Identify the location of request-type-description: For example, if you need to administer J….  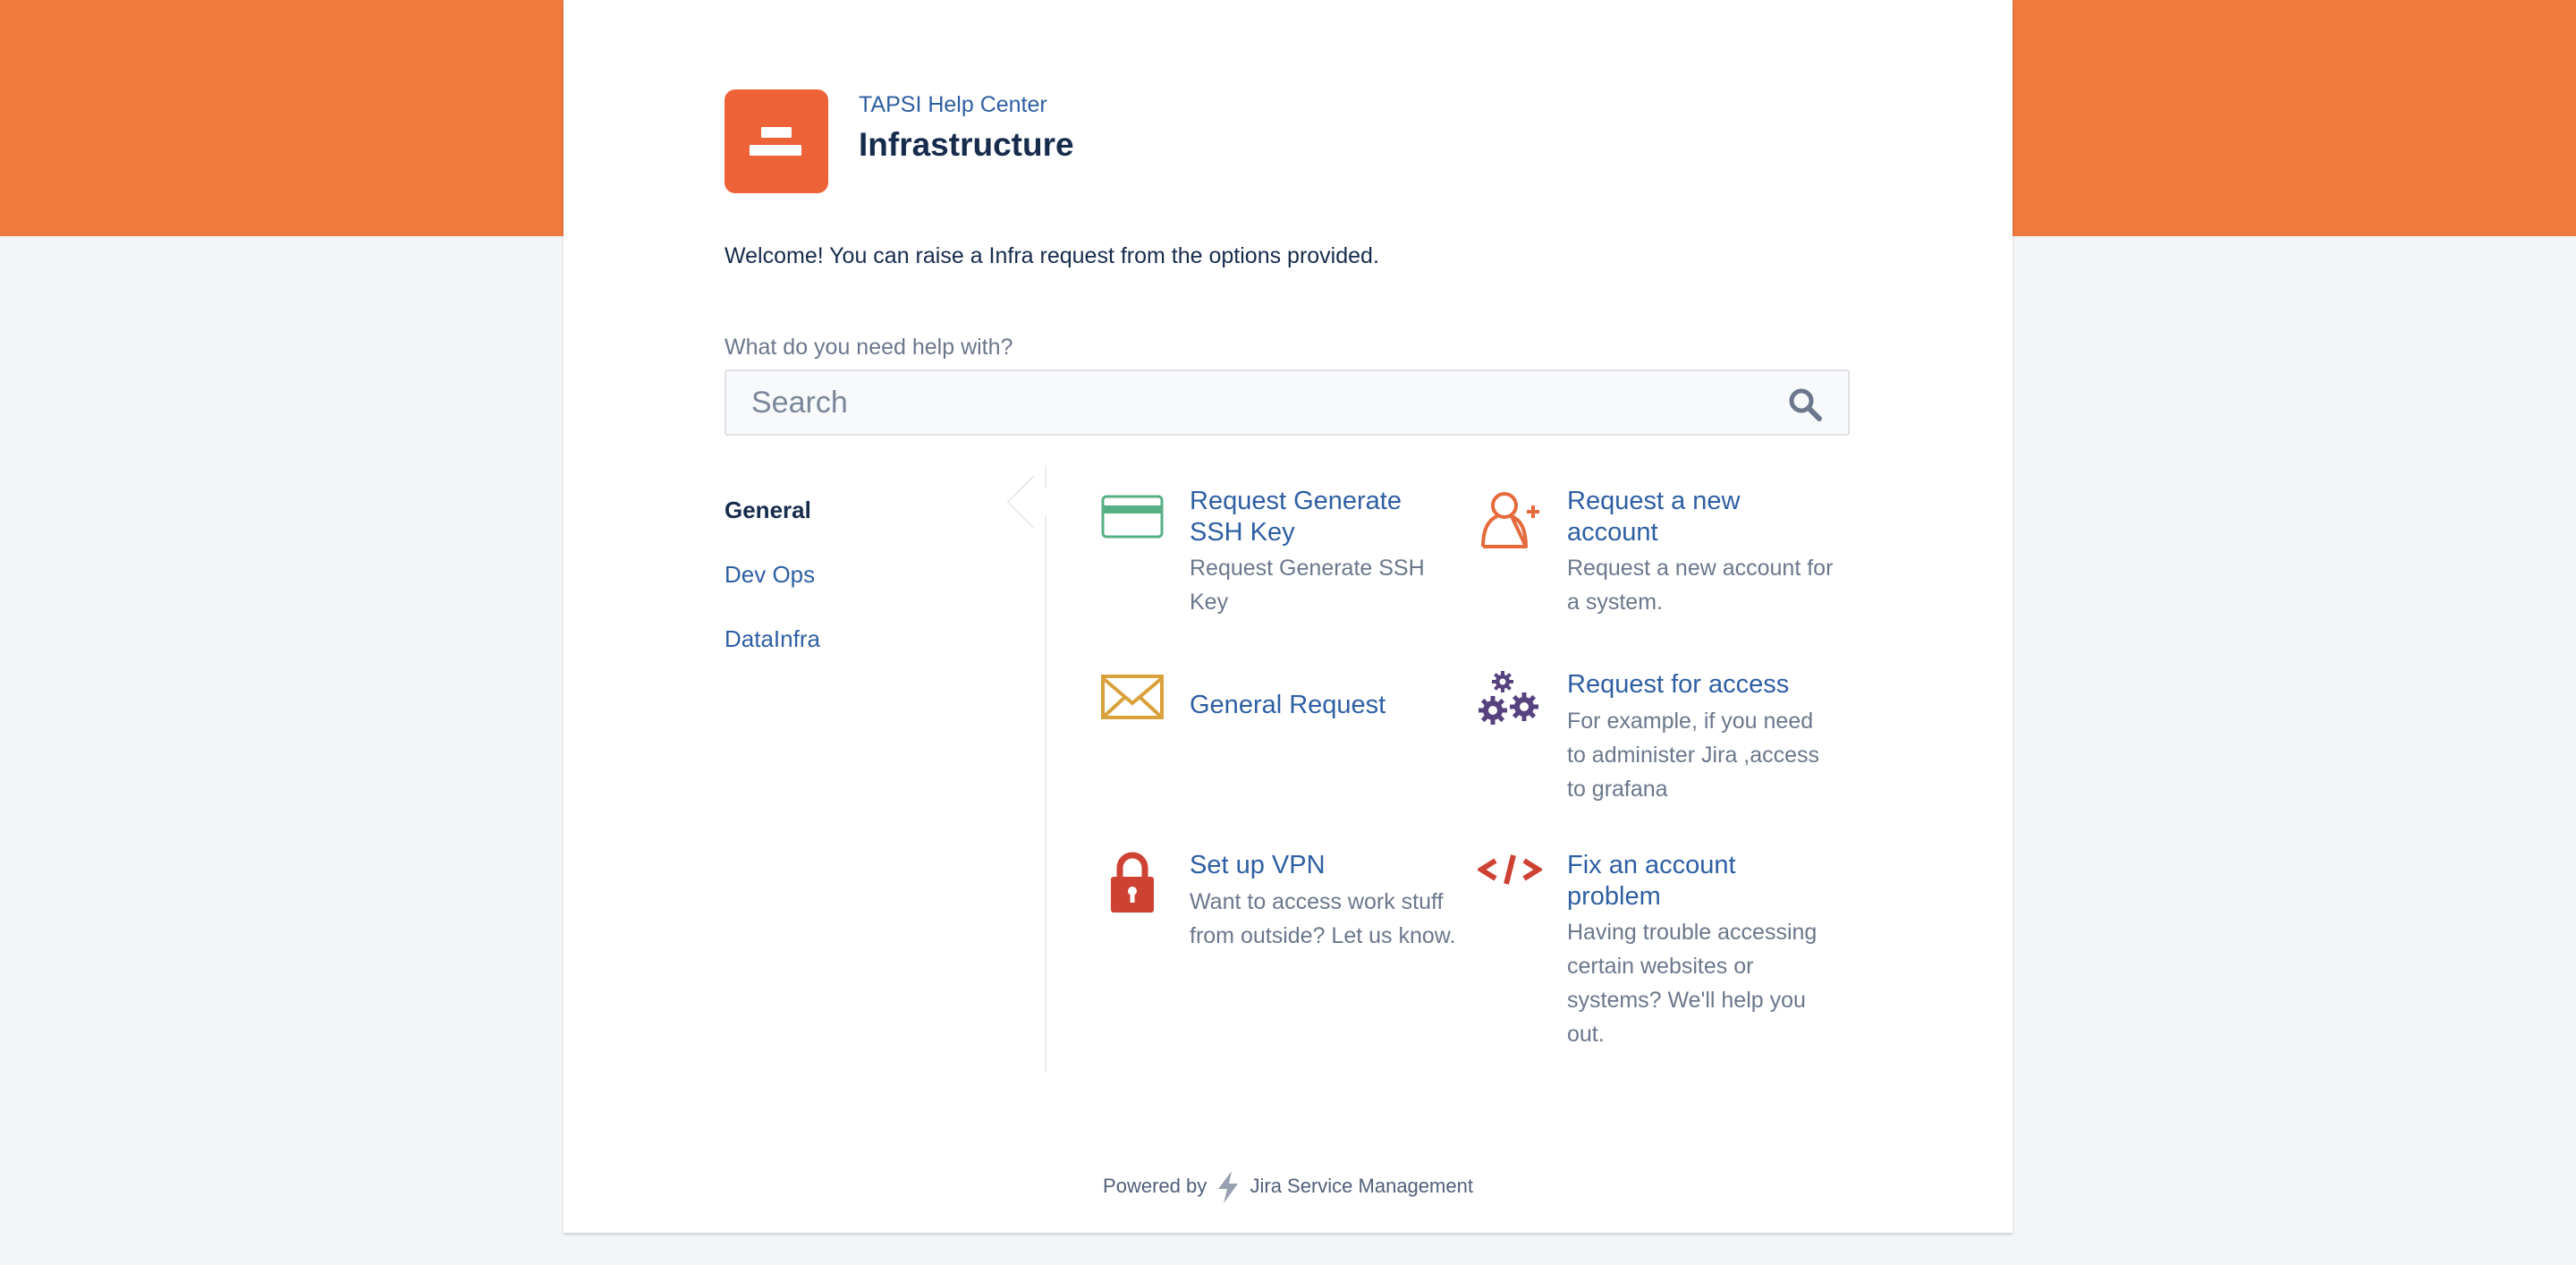
(1693, 755).